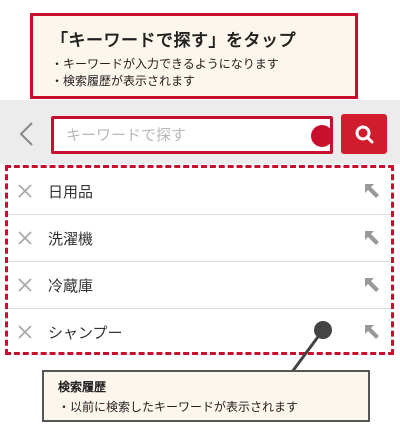 The height and width of the screenshot is (437, 400). Describe the element at coordinates (178, 407) in the screenshot. I see `history-callout-bullet: ・以前に検索したキーワードが表示されます` at that location.